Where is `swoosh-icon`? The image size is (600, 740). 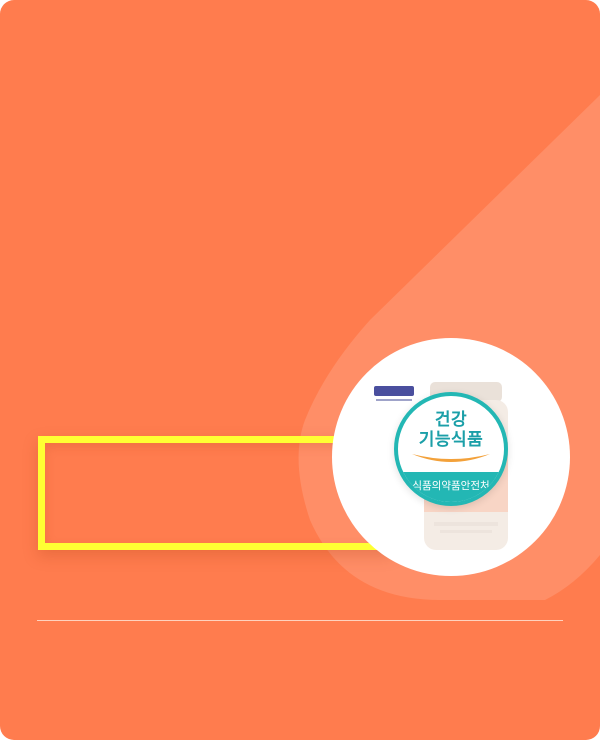 swoosh-icon is located at coordinates (451, 458).